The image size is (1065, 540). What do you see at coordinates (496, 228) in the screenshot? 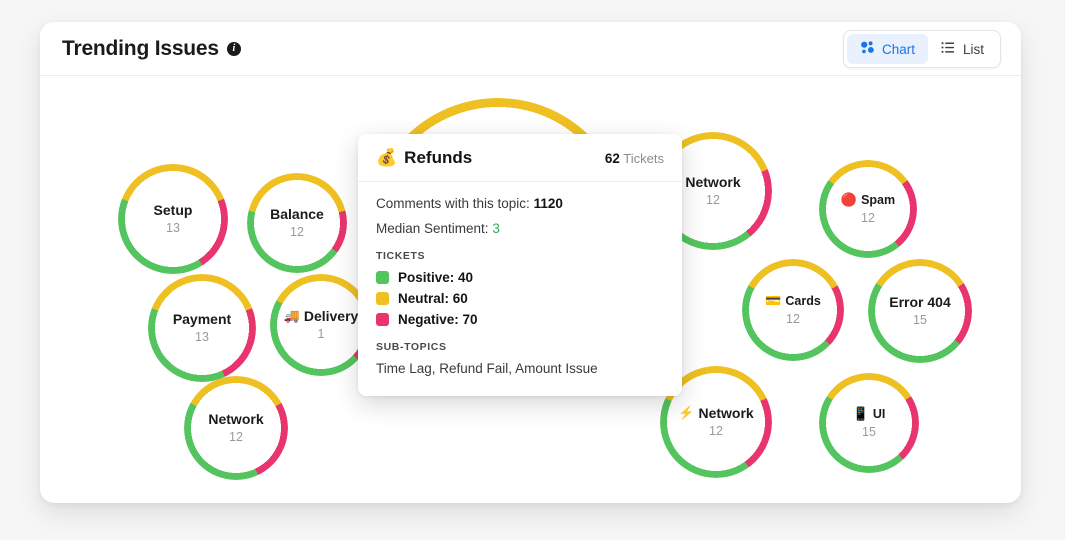
I see `tooltip-median-value: 3` at bounding box center [496, 228].